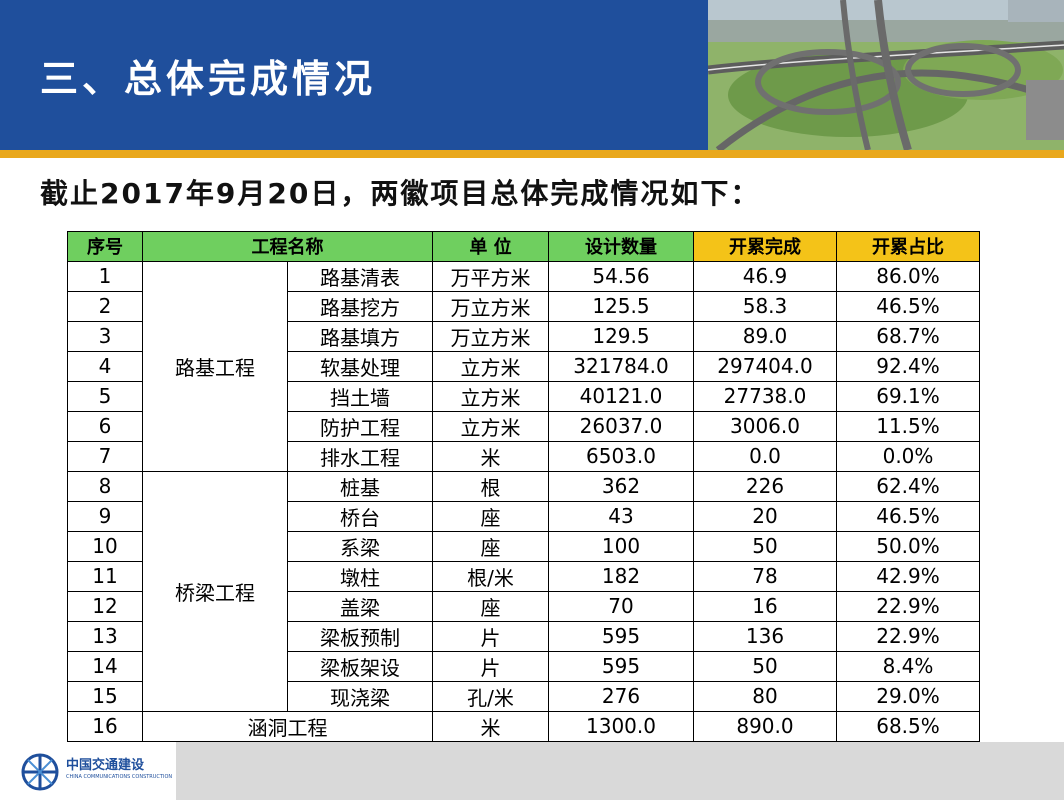 The height and width of the screenshot is (800, 1064). I want to click on cell-completed: 16, so click(765, 606).